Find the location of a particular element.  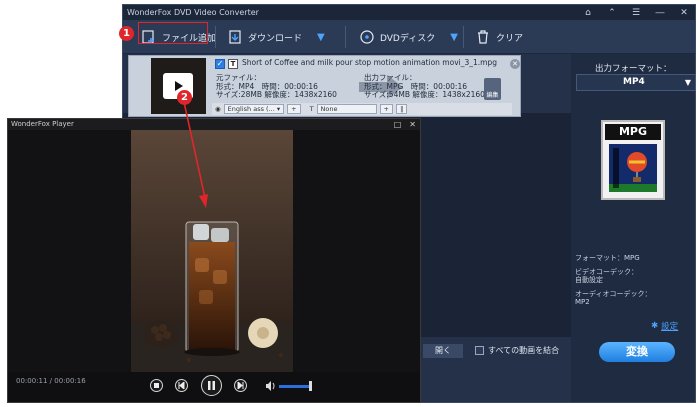

subtitle-icon: ◉ is located at coordinates (218, 109).